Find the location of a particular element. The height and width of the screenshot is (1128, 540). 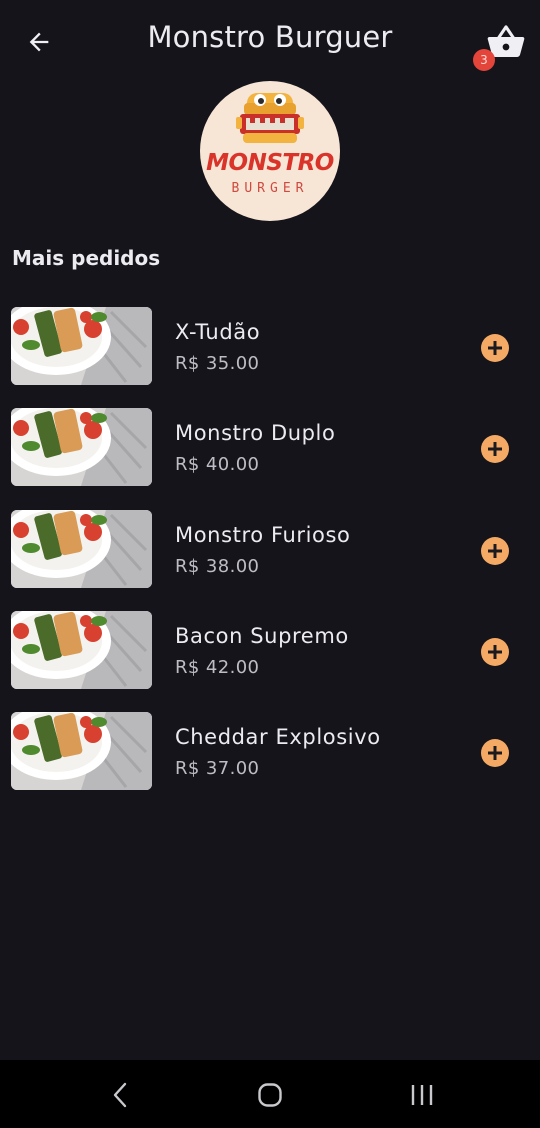

product-price: R$ 37.00 is located at coordinates (217, 768).